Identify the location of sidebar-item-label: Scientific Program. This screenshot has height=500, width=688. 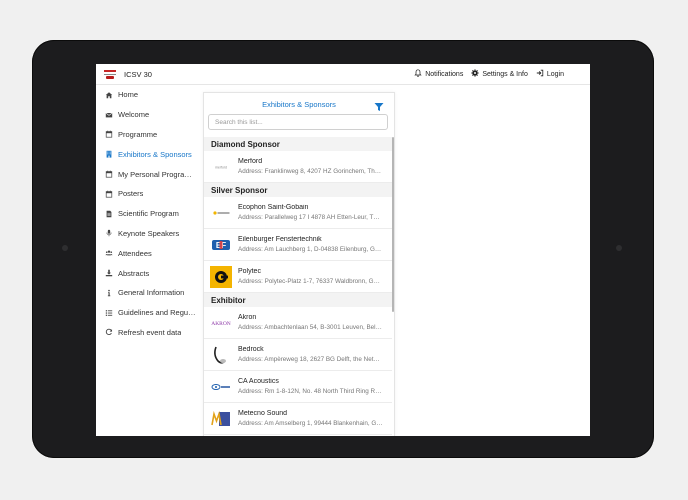
(148, 214).